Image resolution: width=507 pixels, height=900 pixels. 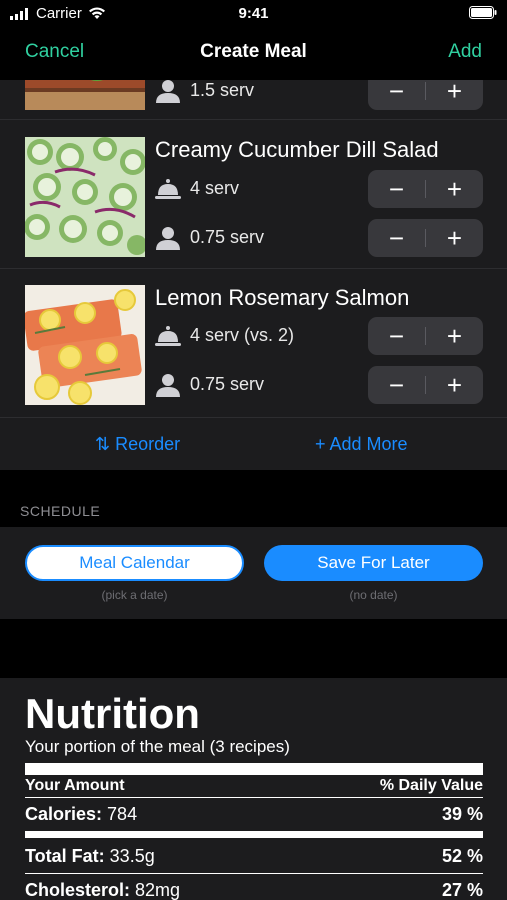 I want to click on nutrient-value: 82mg, so click(x=158, y=890).